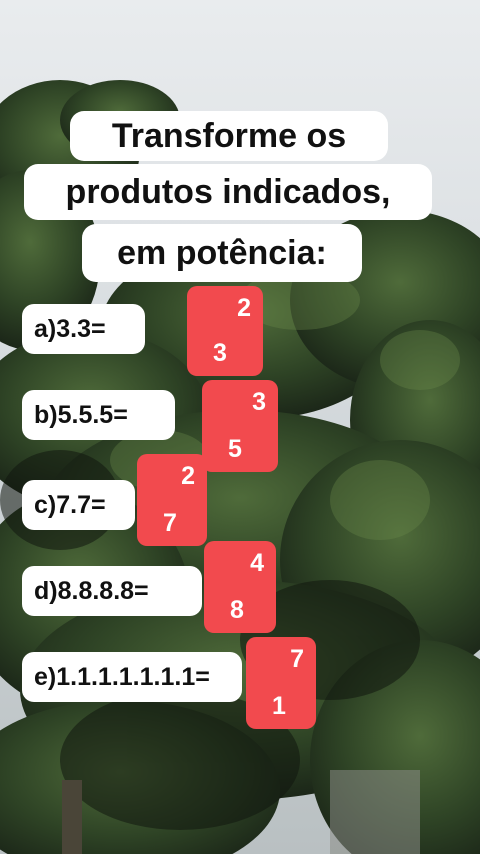  I want to click on answer-c-exponent: 2, so click(188, 476).